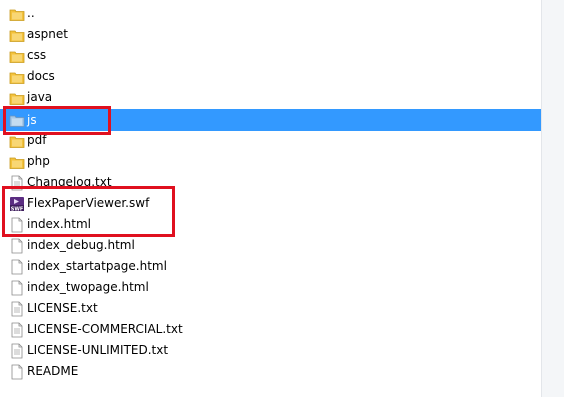 This screenshot has height=397, width=564. What do you see at coordinates (32, 120) in the screenshot?
I see `file-name: js` at bounding box center [32, 120].